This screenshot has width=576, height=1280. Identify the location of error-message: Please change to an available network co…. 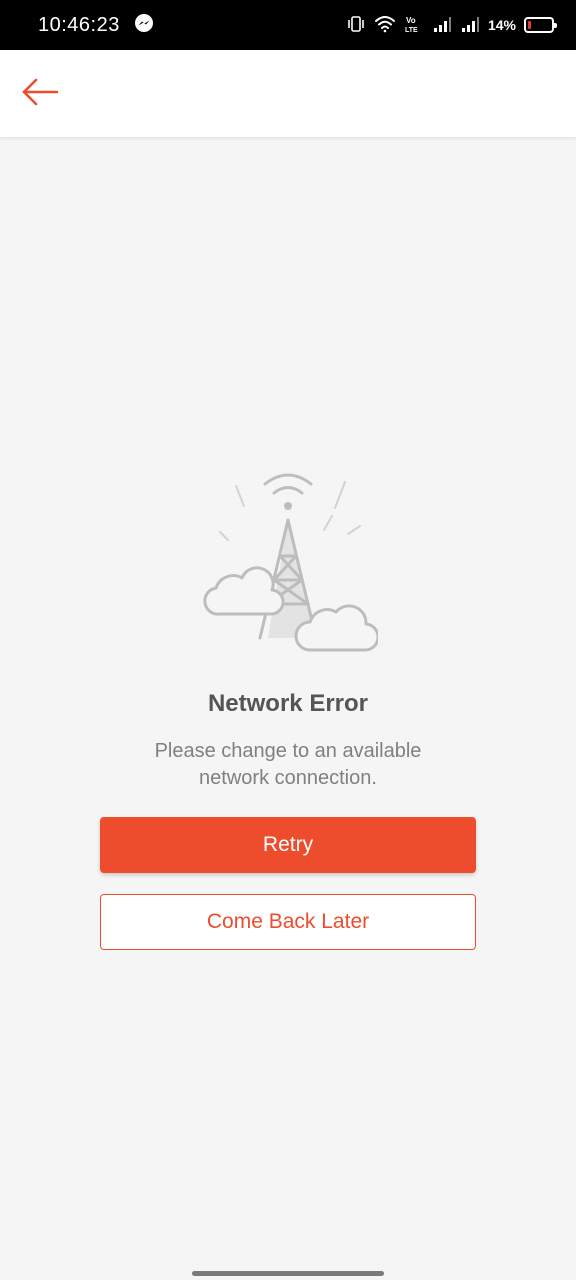
(288, 764).